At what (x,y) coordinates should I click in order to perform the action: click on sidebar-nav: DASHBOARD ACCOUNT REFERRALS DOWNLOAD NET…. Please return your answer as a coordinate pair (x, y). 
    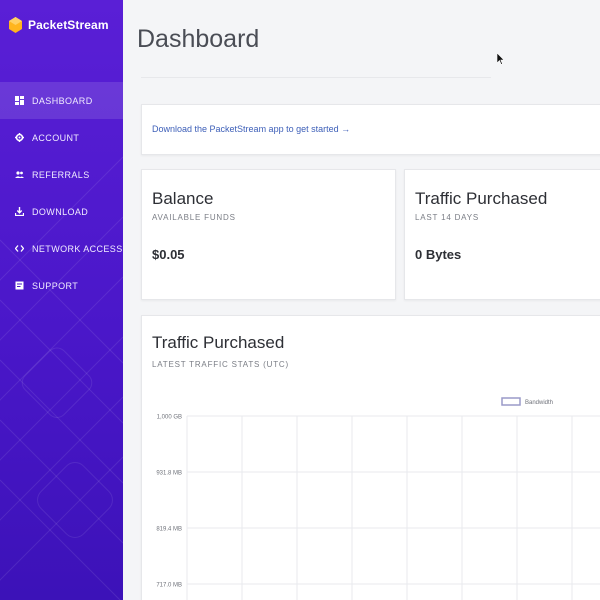
    Looking at the image, I should click on (61, 193).